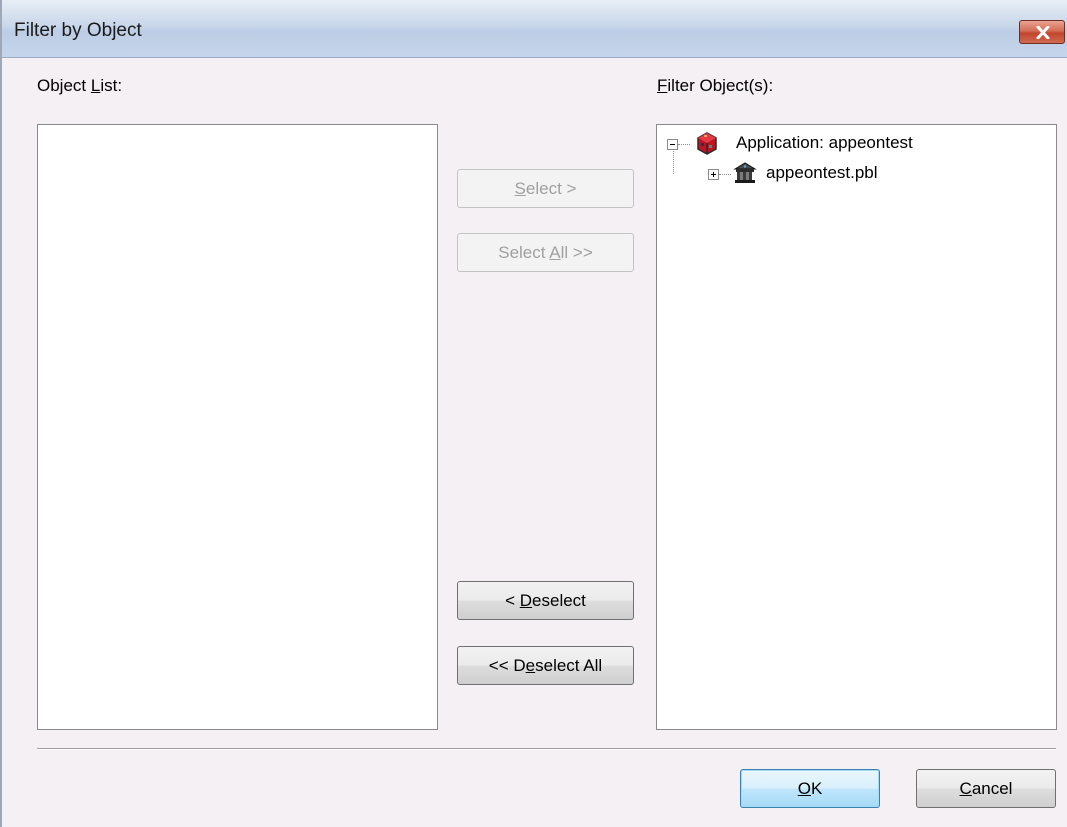  I want to click on close-button, so click(1042, 32).